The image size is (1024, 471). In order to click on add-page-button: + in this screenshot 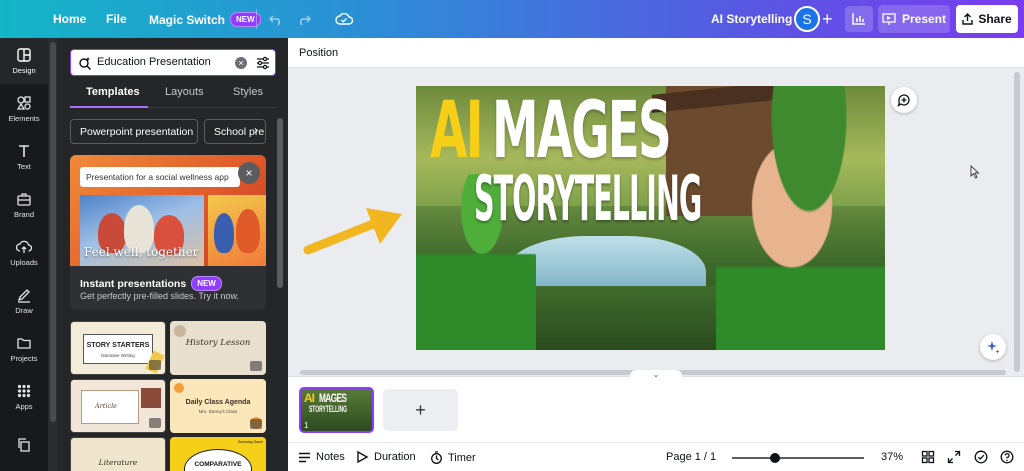, I will do `click(420, 410)`.